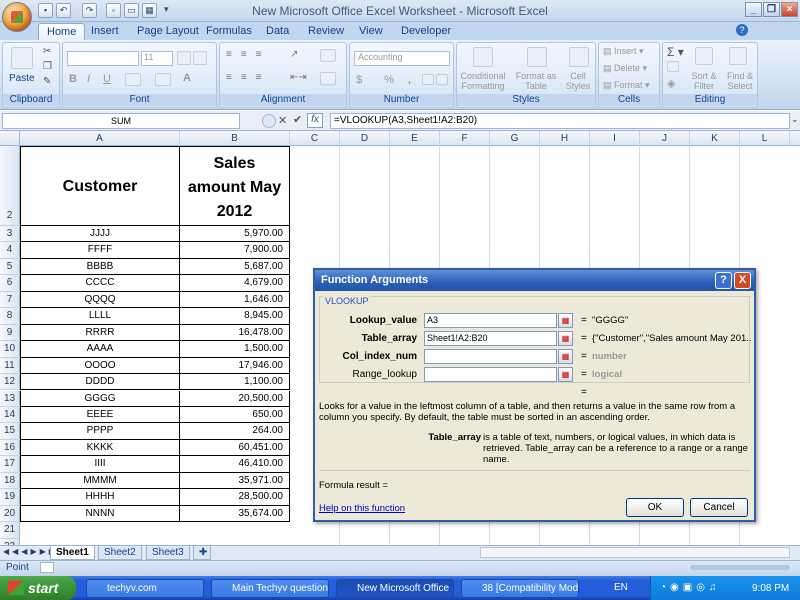 The width and height of the screenshot is (800, 600). I want to click on row-header: 17, so click(10, 464).